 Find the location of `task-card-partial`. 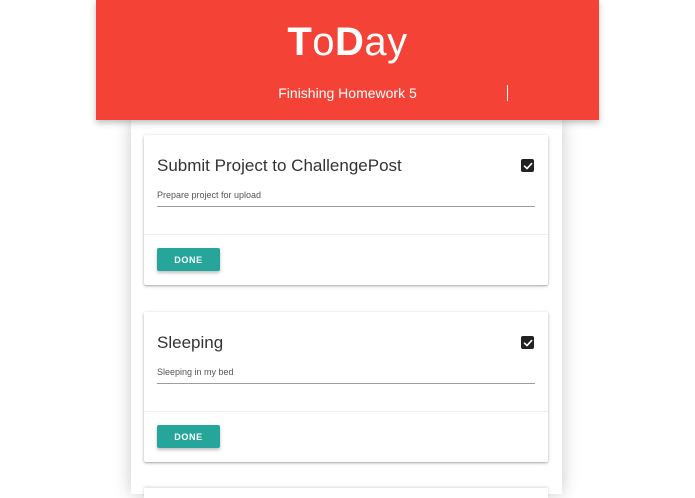

task-card-partial is located at coordinates (346, 493).